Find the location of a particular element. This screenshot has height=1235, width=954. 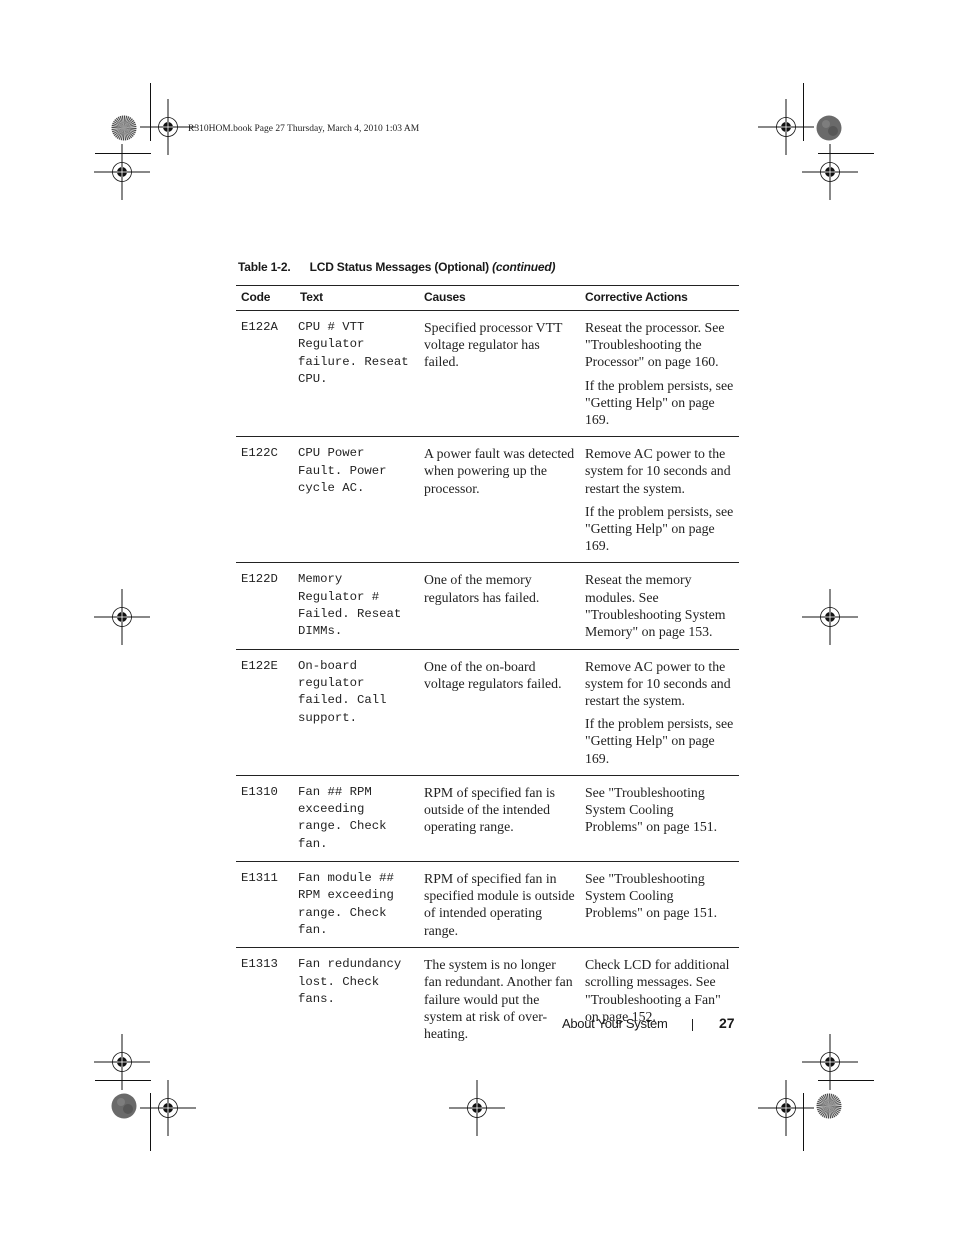

cell-text: CPU Power Fault. Power cycle AC. is located at coordinates (356, 500).